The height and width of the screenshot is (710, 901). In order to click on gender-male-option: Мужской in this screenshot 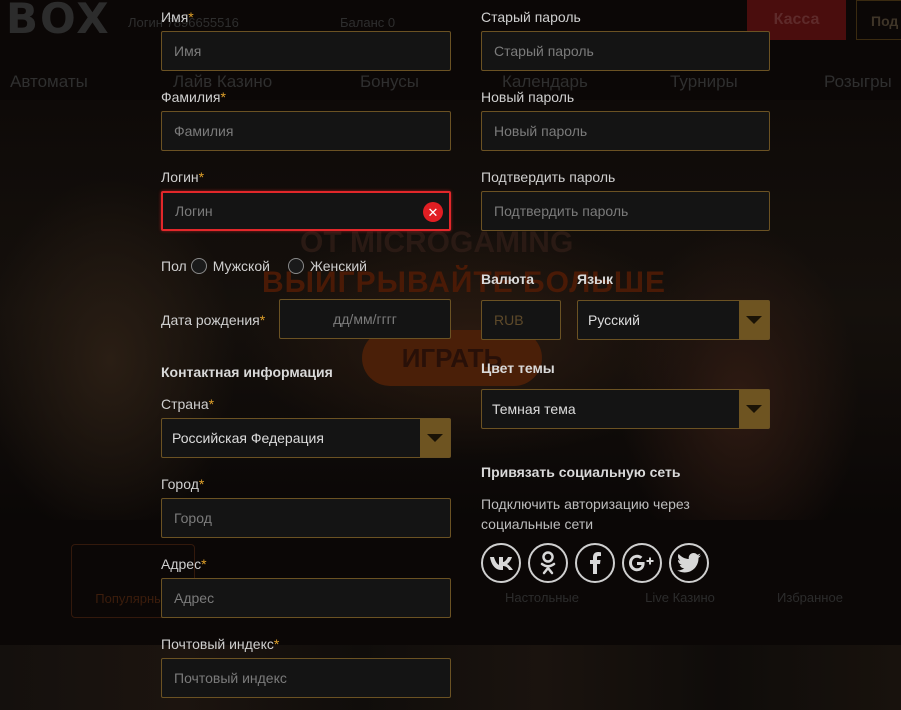, I will do `click(230, 266)`.